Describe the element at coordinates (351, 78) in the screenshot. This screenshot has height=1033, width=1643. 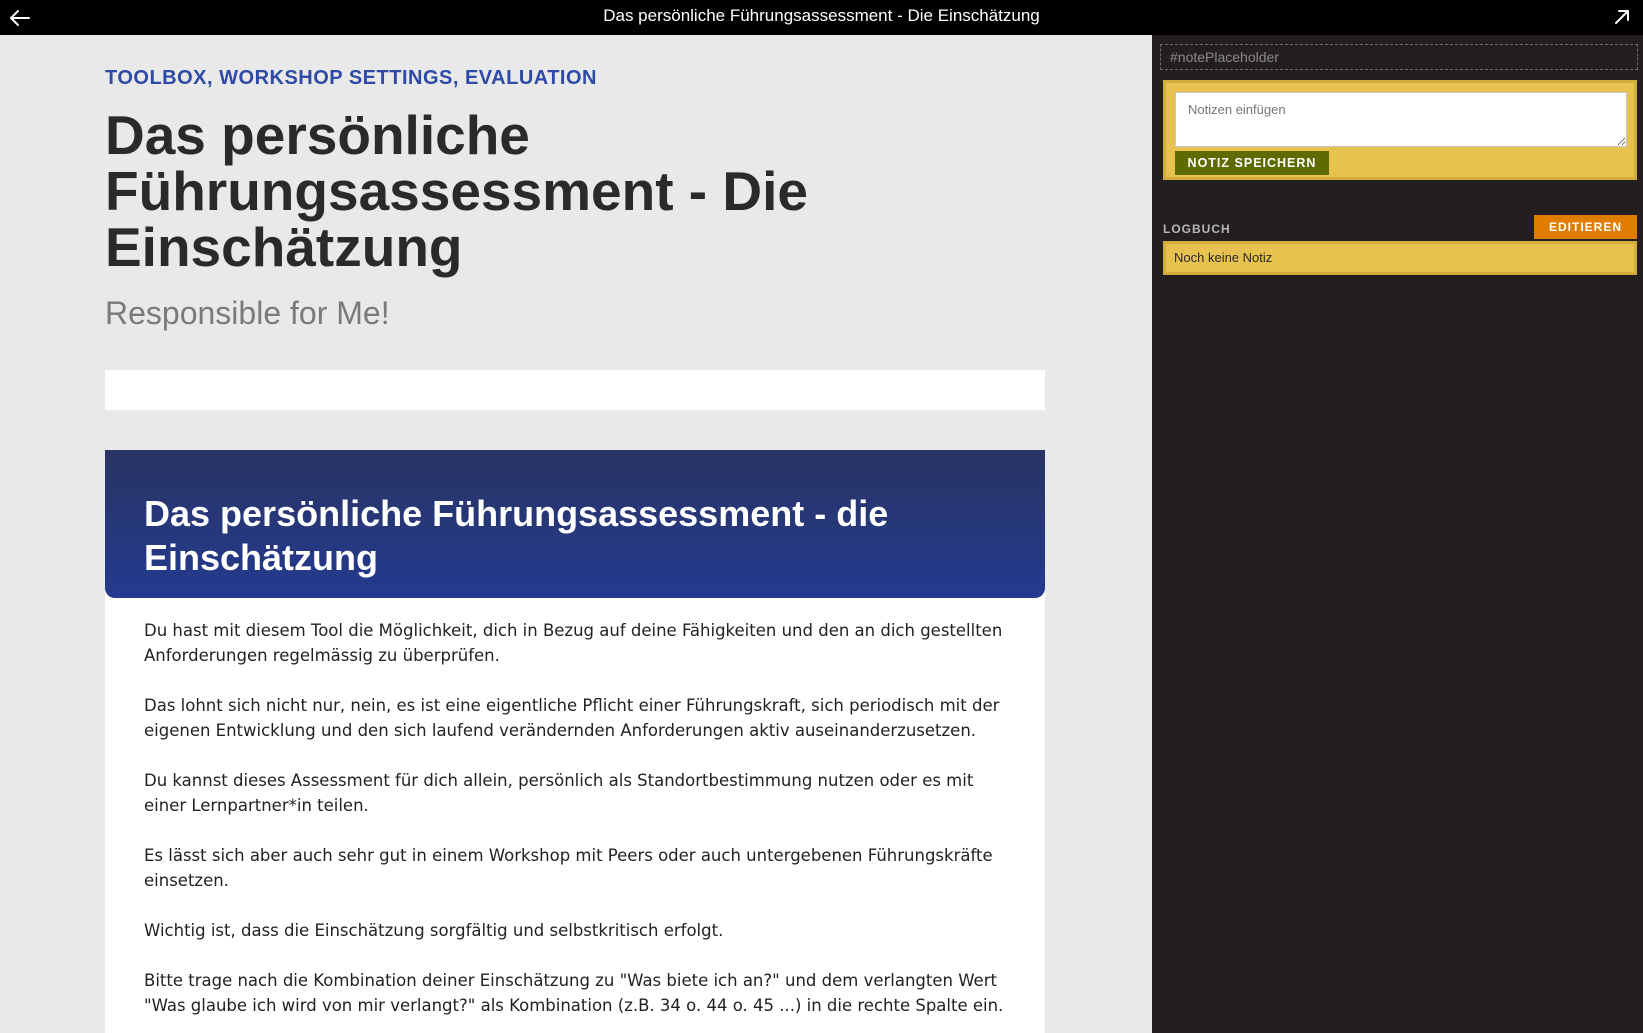
I see `breadcrumb: TOOLBOX, WORKSHOP SETTINGS, EVALUATION` at that location.